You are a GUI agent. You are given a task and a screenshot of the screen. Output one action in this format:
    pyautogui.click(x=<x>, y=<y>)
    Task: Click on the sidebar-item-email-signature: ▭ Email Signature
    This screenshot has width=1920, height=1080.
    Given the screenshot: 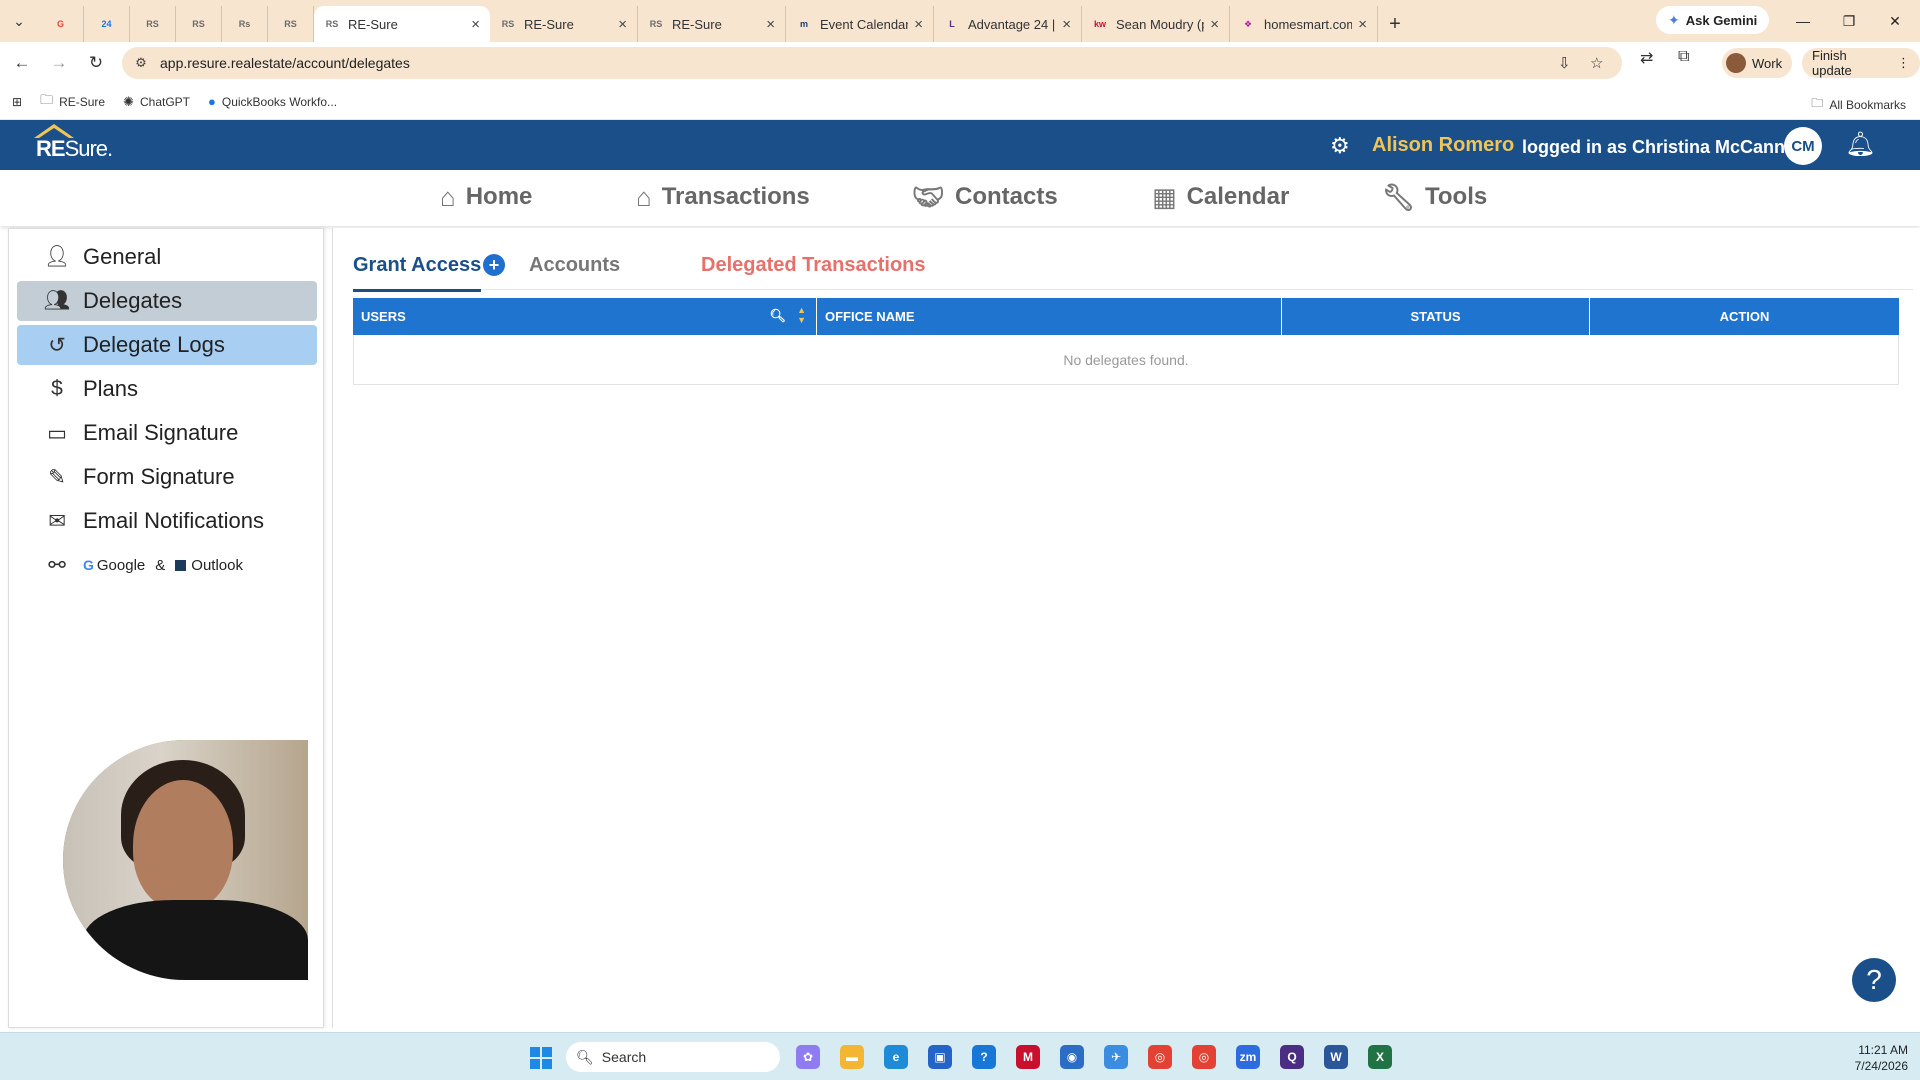 What is the action you would take?
    pyautogui.click(x=167, y=433)
    